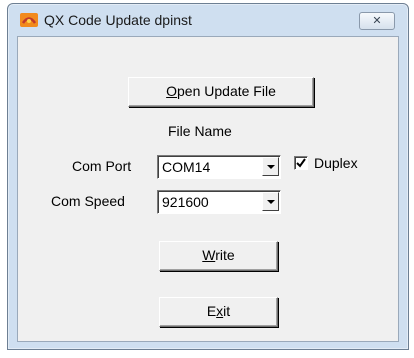 The width and height of the screenshot is (414, 358). Describe the element at coordinates (336, 163) in the screenshot. I see `duplex-label: Duplex` at that location.